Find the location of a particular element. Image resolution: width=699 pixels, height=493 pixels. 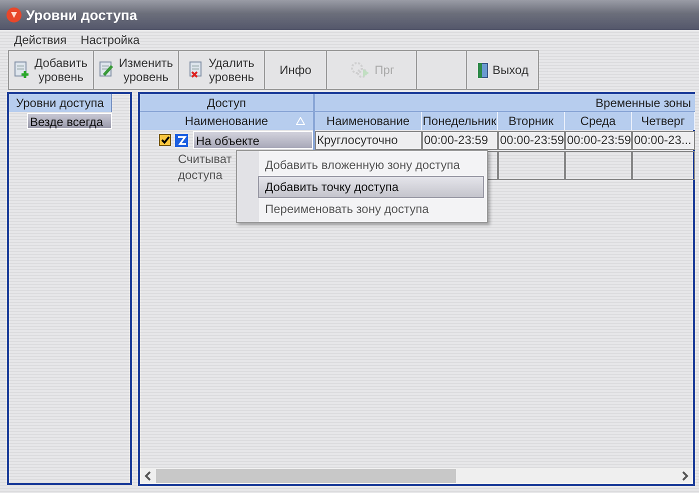

toolbar-button: Выход is located at coordinates (503, 70).